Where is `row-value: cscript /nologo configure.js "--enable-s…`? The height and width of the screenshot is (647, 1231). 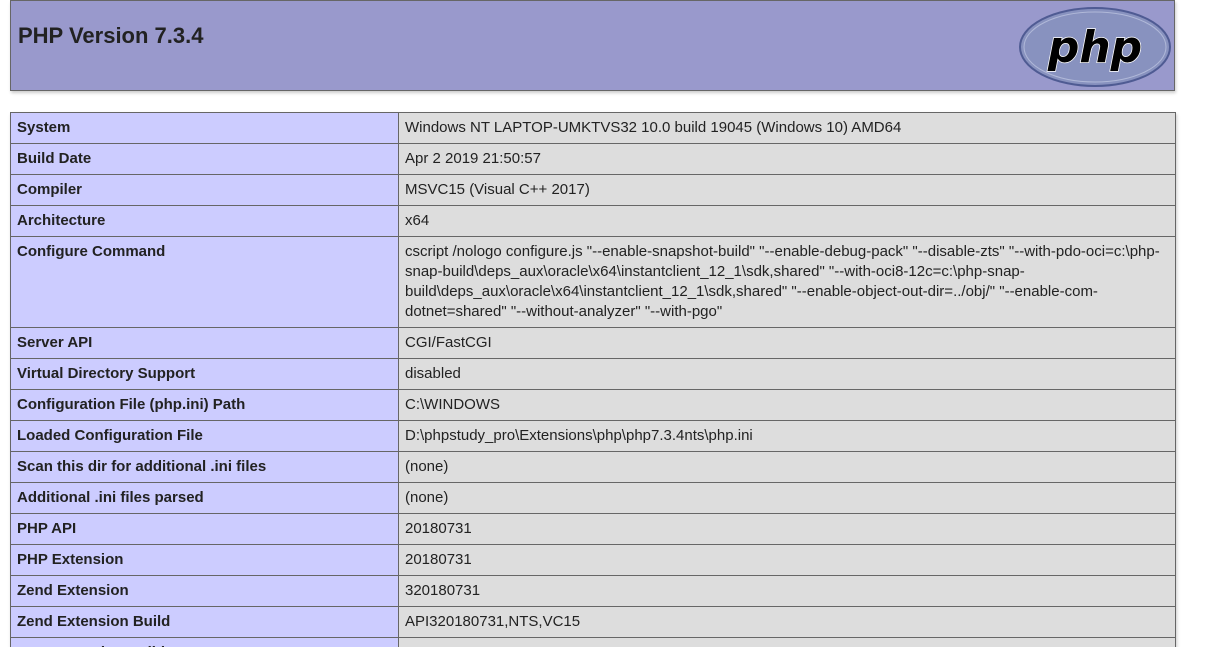 row-value: cscript /nologo configure.js "--enable-s… is located at coordinates (787, 282).